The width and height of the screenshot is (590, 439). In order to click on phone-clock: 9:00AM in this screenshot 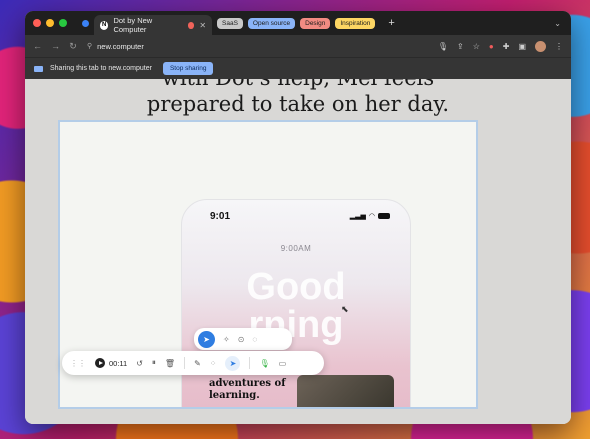, I will do `click(296, 248)`.